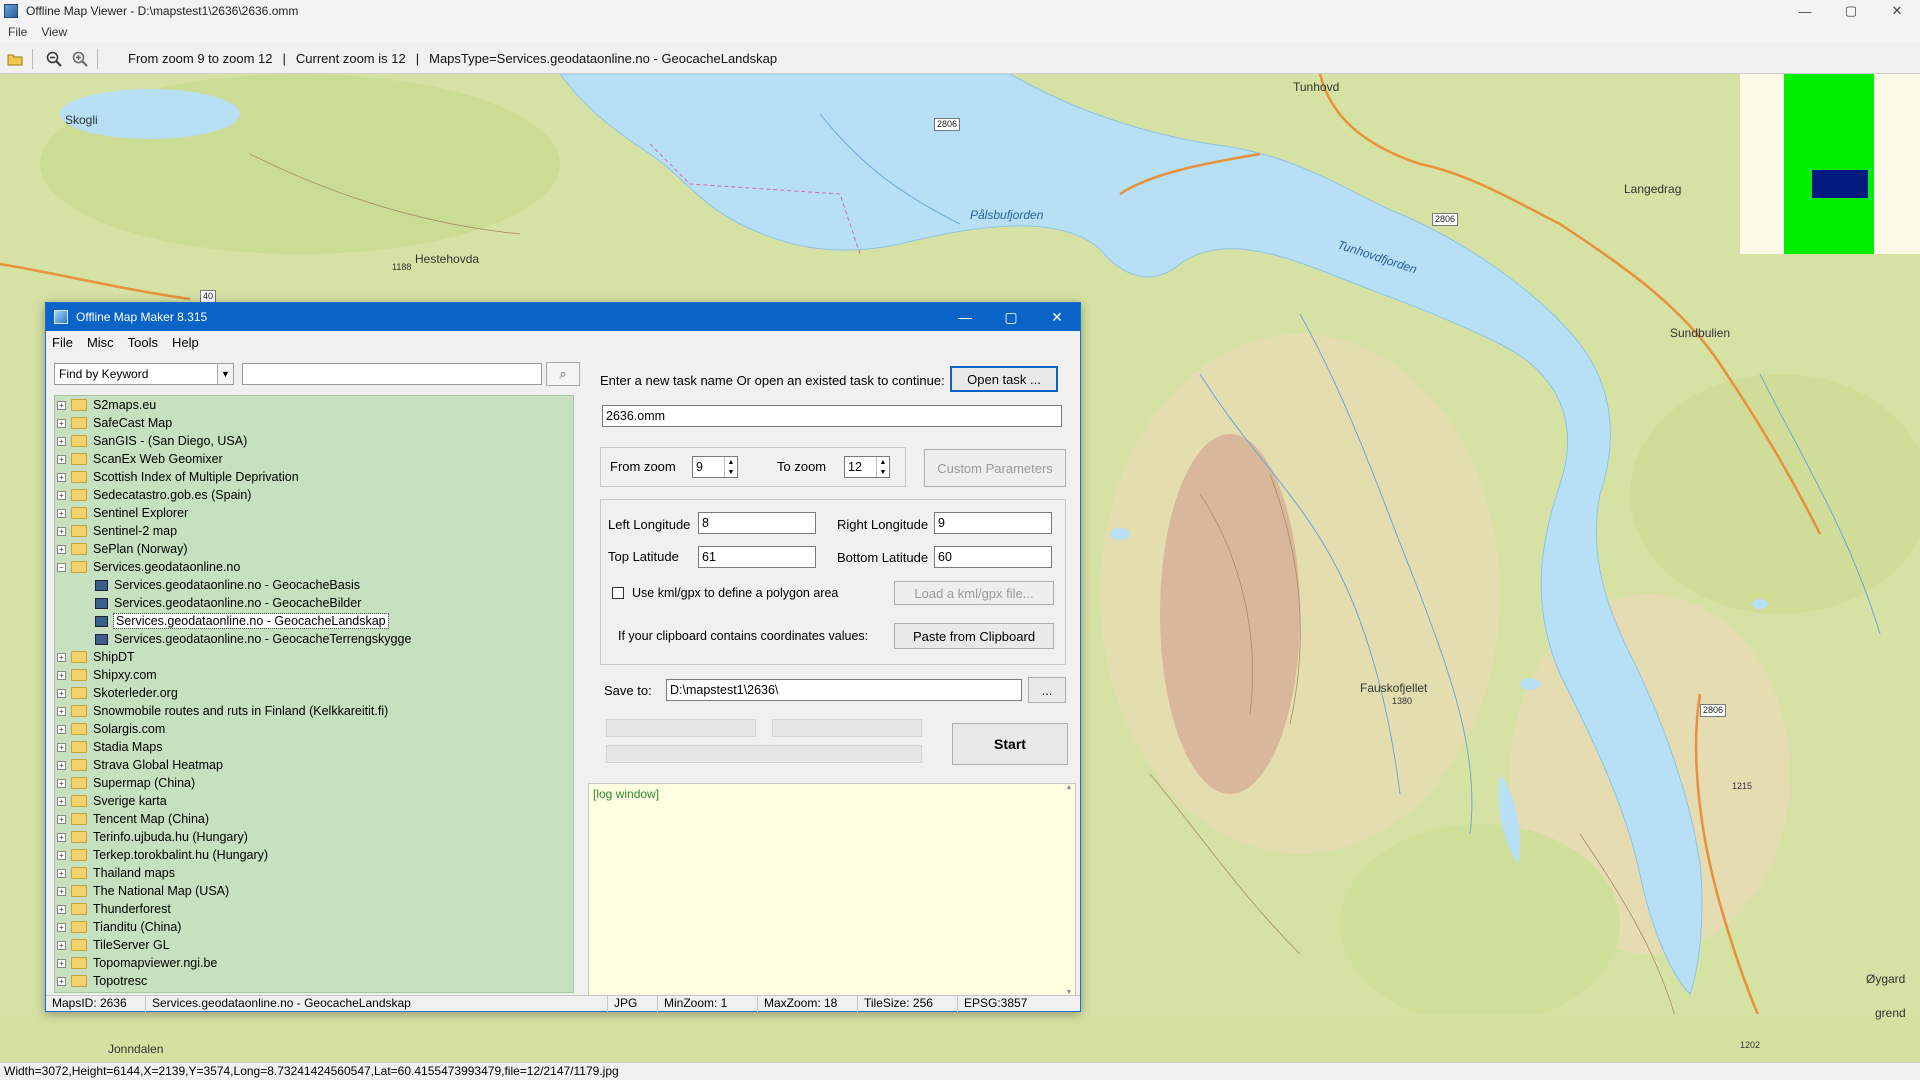  What do you see at coordinates (974, 636) in the screenshot?
I see `paste-clipboard-button: Paste from Clipboard` at bounding box center [974, 636].